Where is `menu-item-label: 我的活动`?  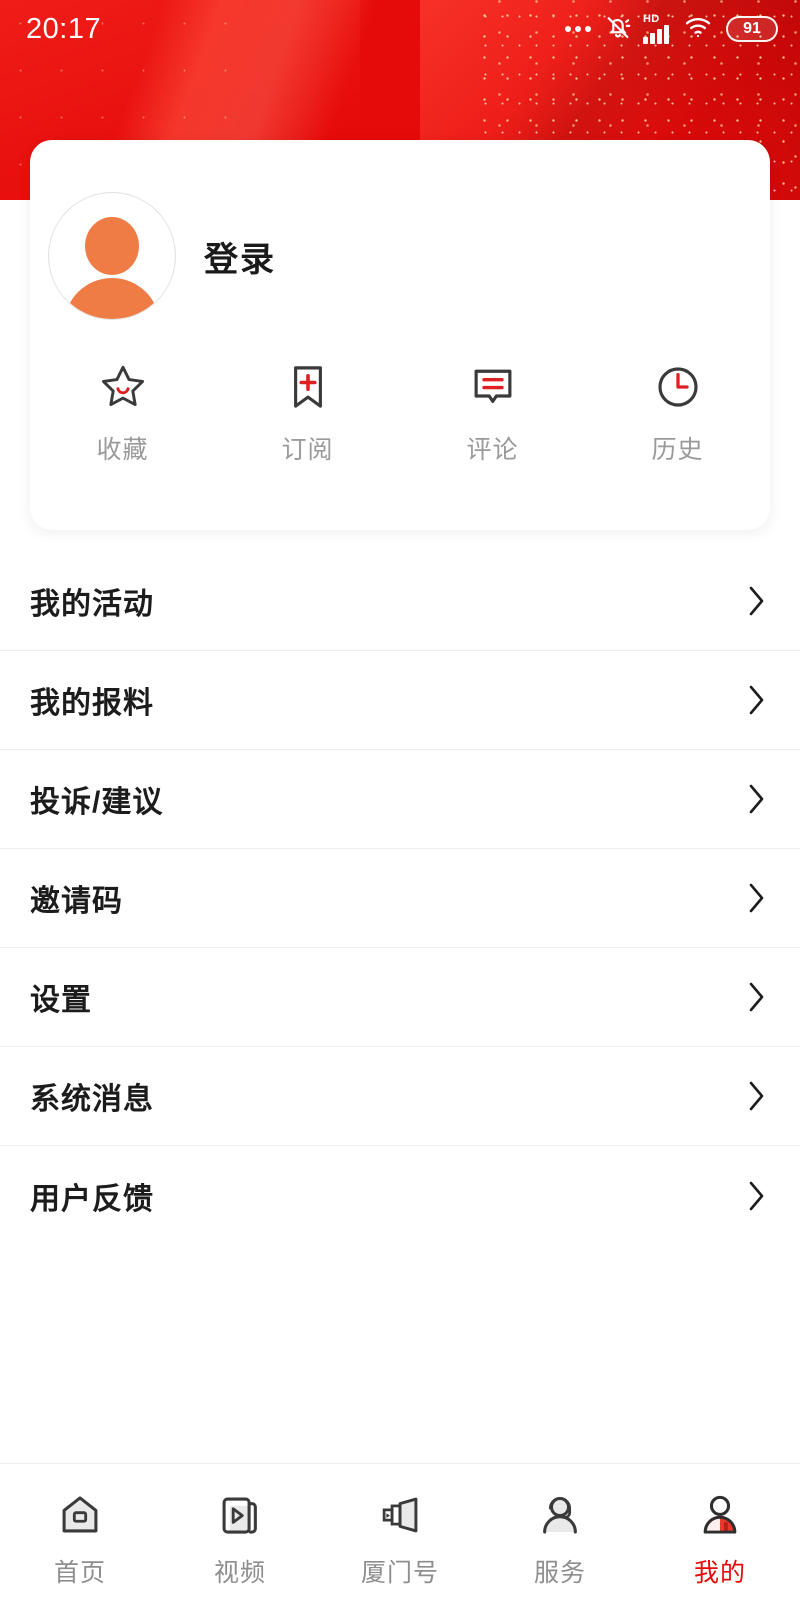 menu-item-label: 我的活动 is located at coordinates (92, 604).